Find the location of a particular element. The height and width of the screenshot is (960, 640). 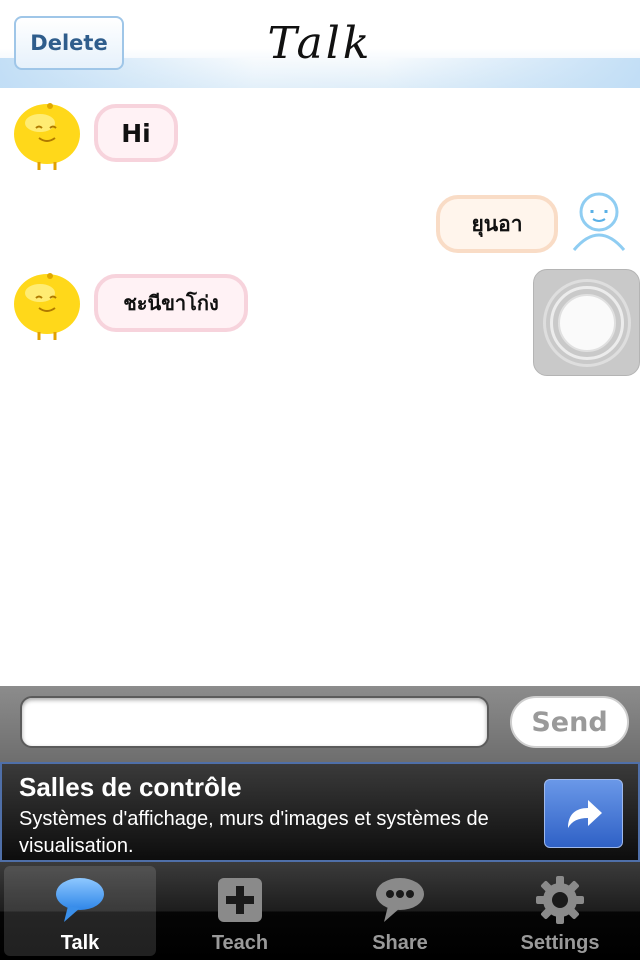

message-input is located at coordinates (254, 722).